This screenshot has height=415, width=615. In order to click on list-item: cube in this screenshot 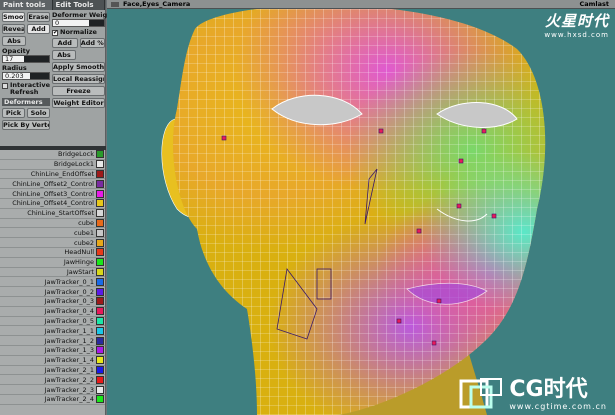, I will do `click(52, 223)`.